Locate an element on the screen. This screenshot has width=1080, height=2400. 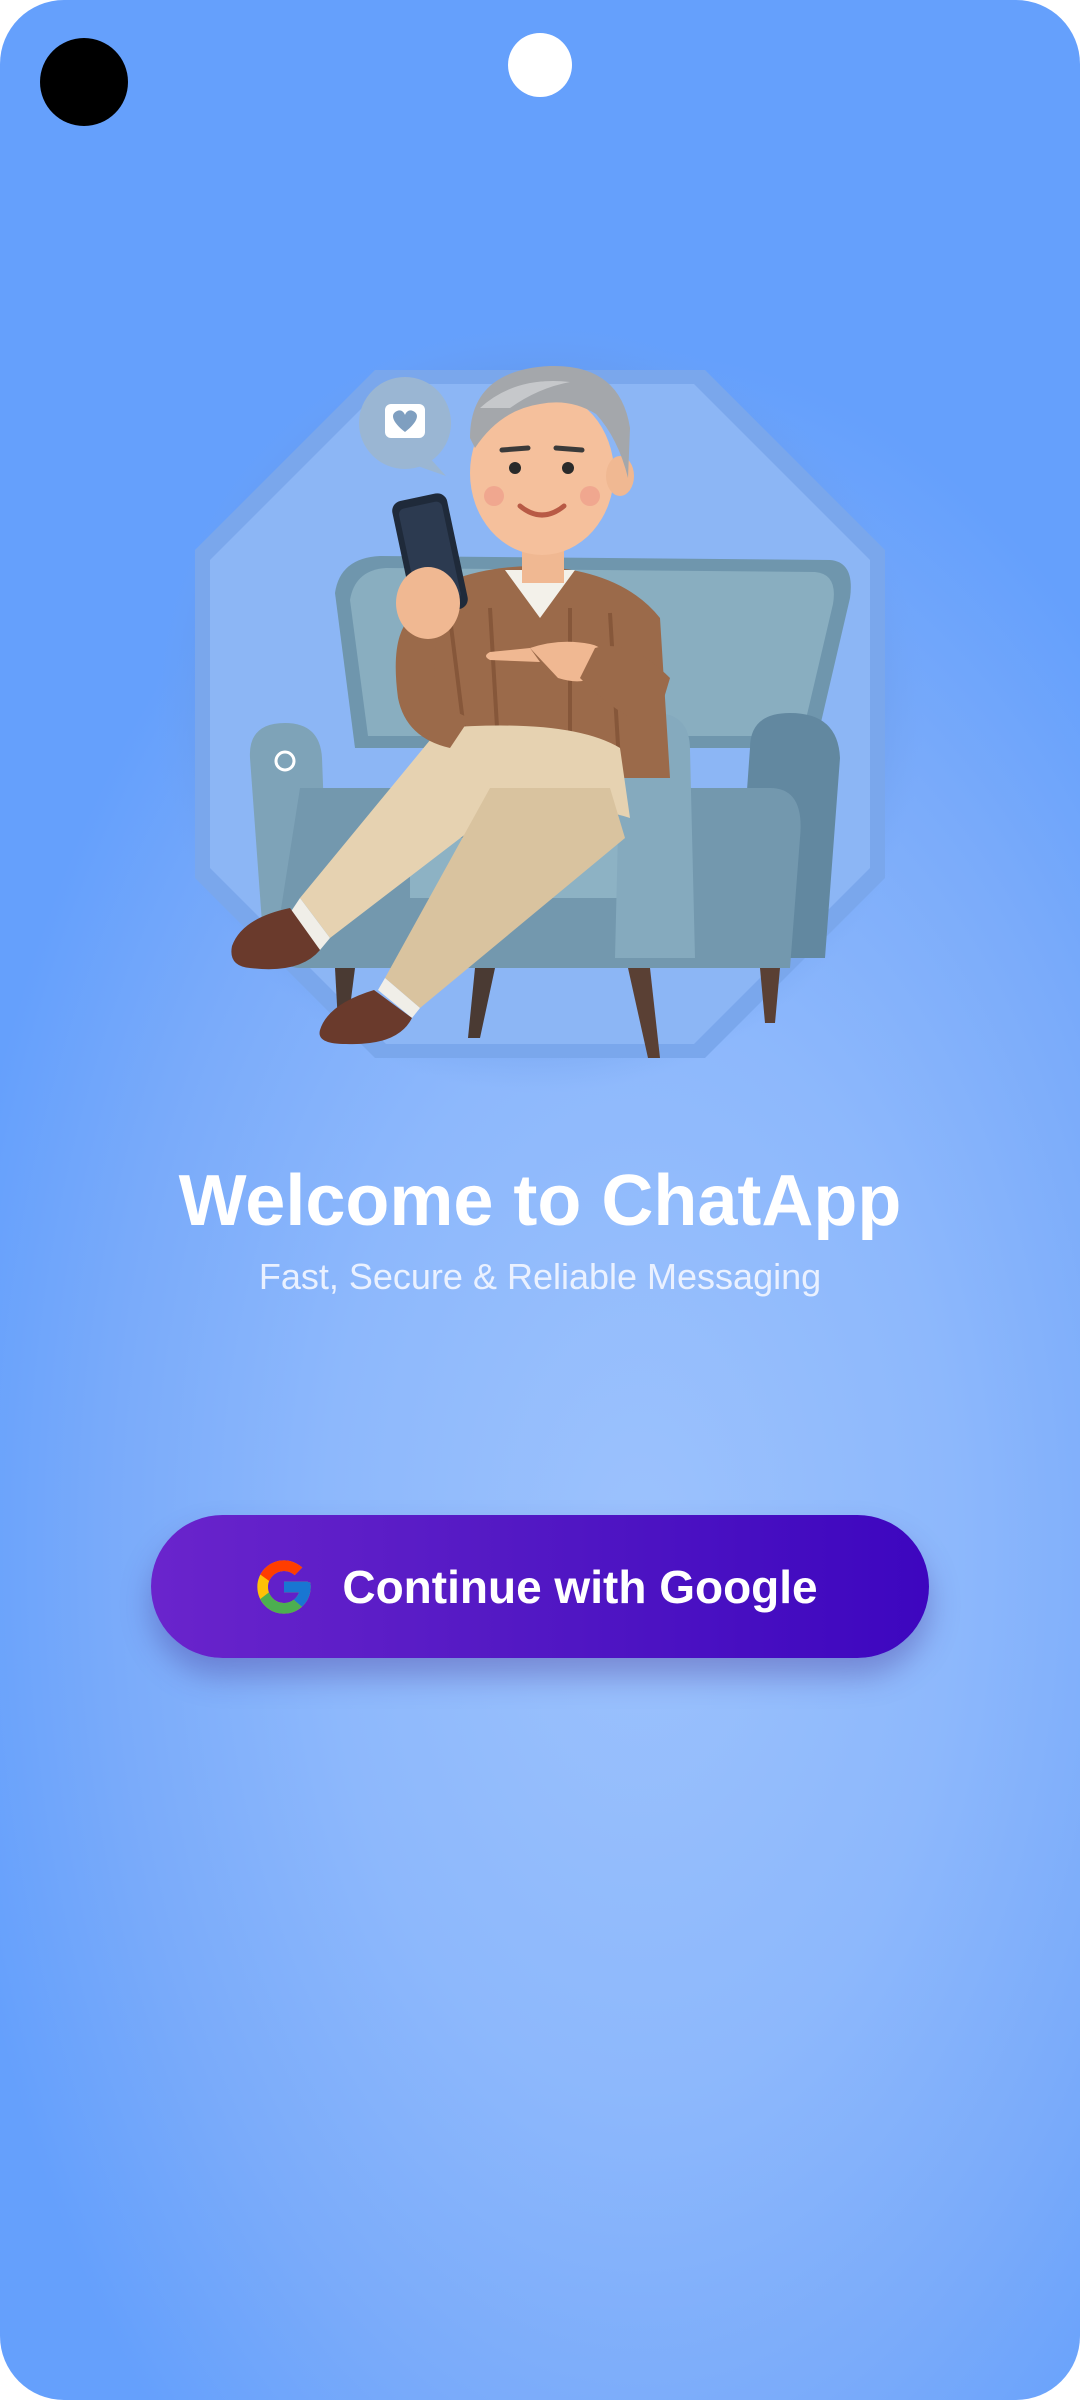
camera-icon is located at coordinates (84, 82).